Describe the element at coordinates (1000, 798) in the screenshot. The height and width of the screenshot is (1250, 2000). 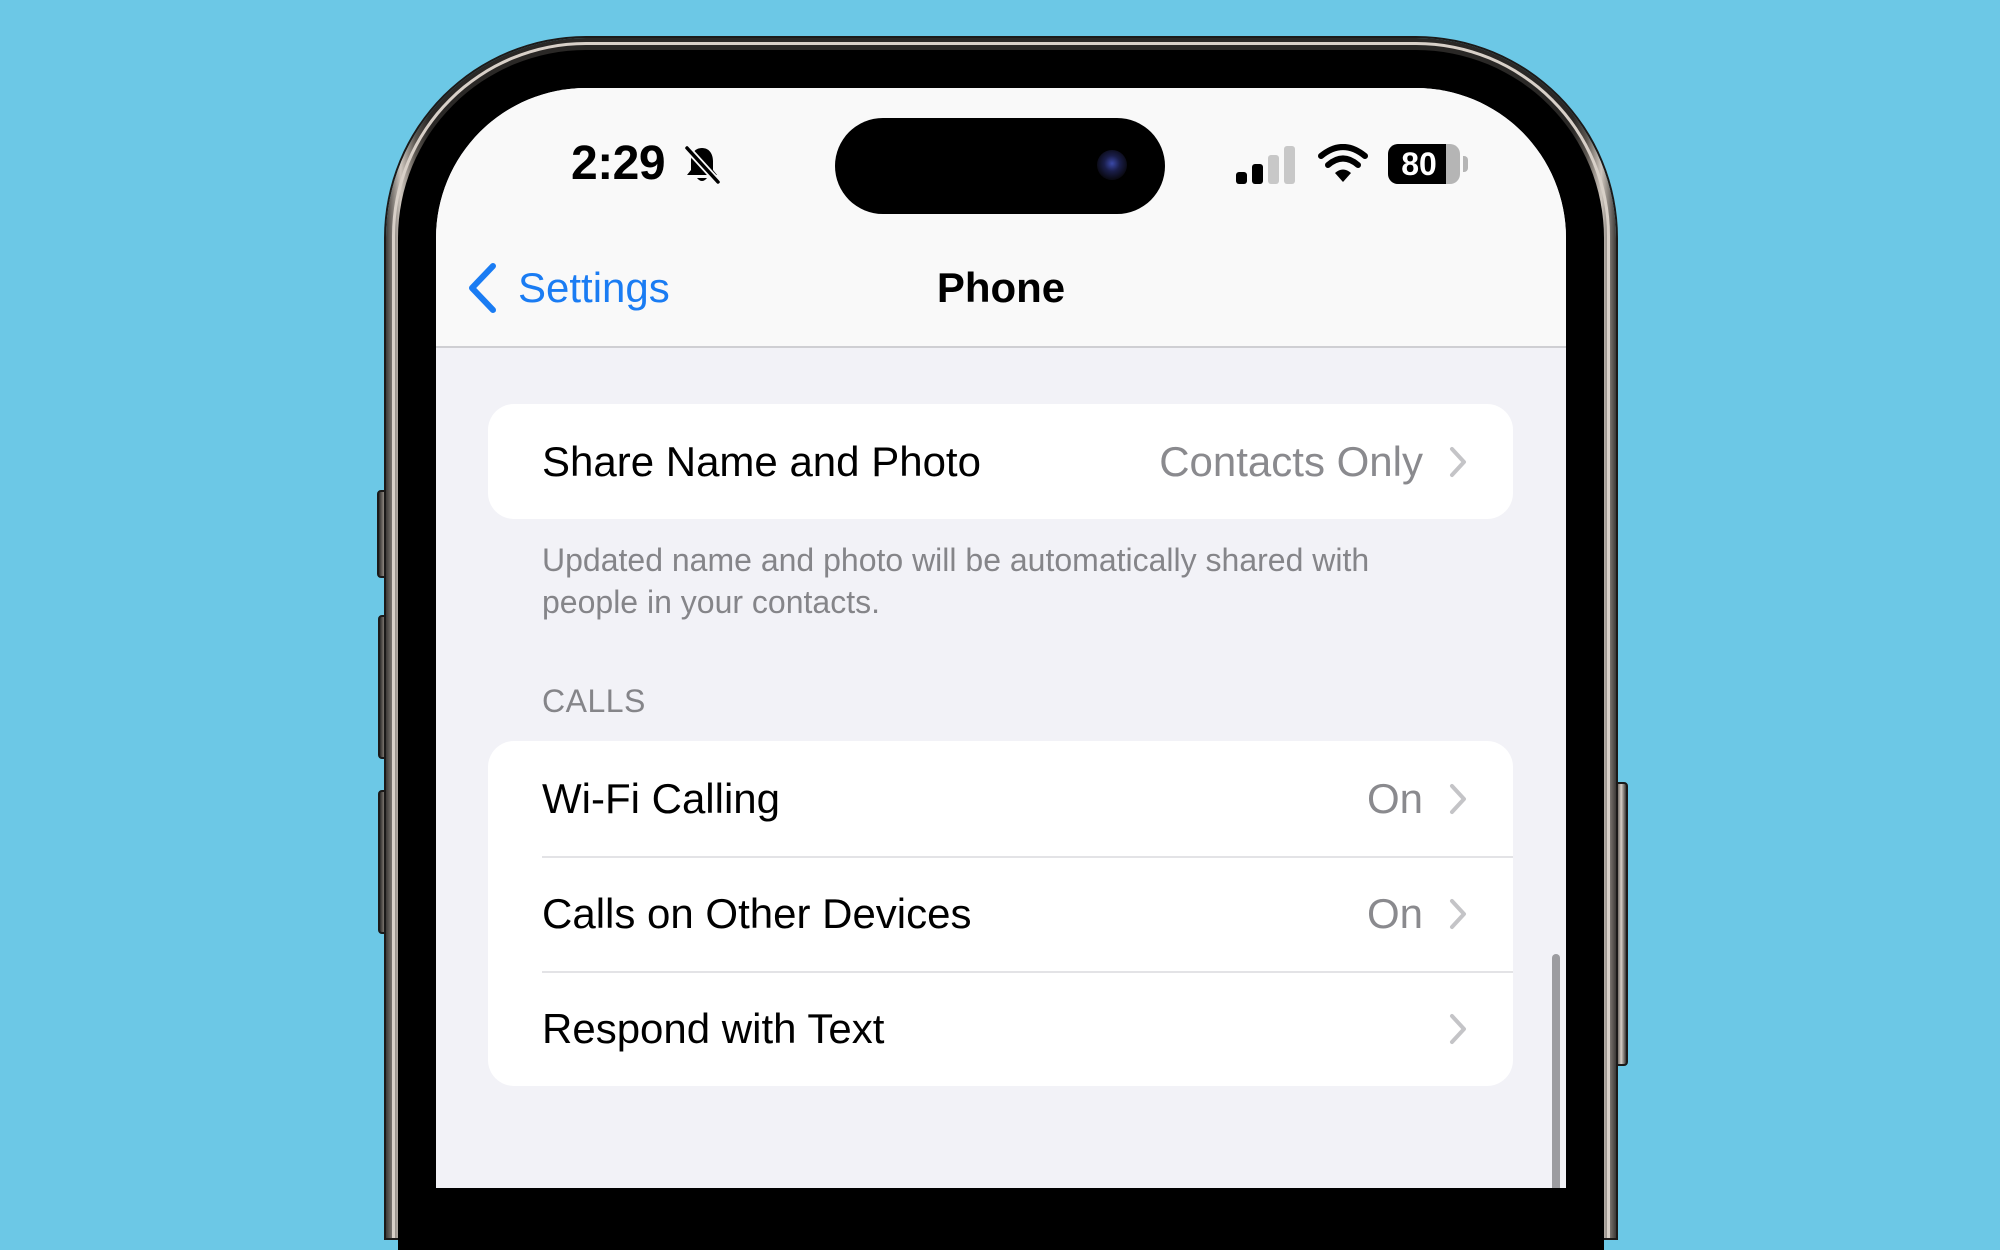
I see `wifi-calling-row: Wi-Fi Calling On` at that location.